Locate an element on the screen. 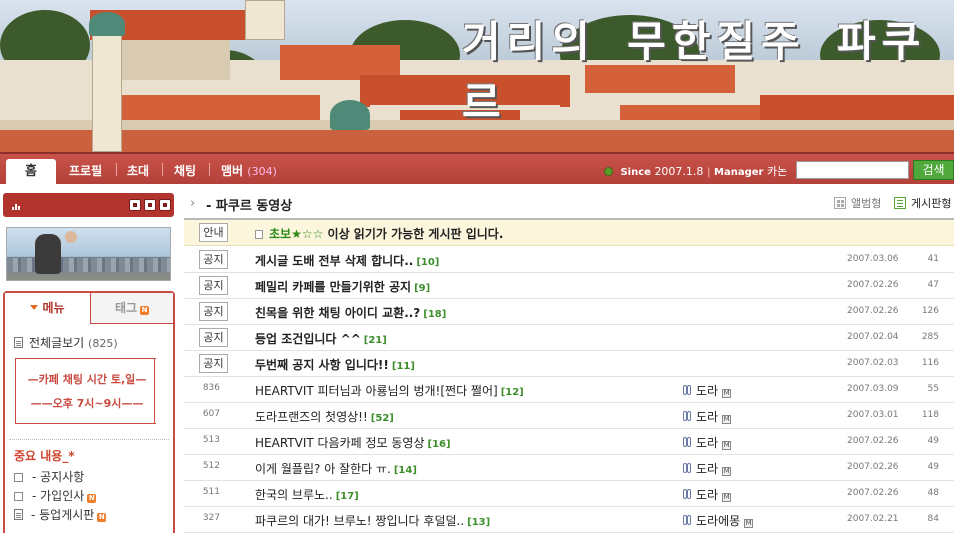 The width and height of the screenshot is (954, 533). notice-line-1: —카페 채팅 시간 토,일— is located at coordinates (87, 379).